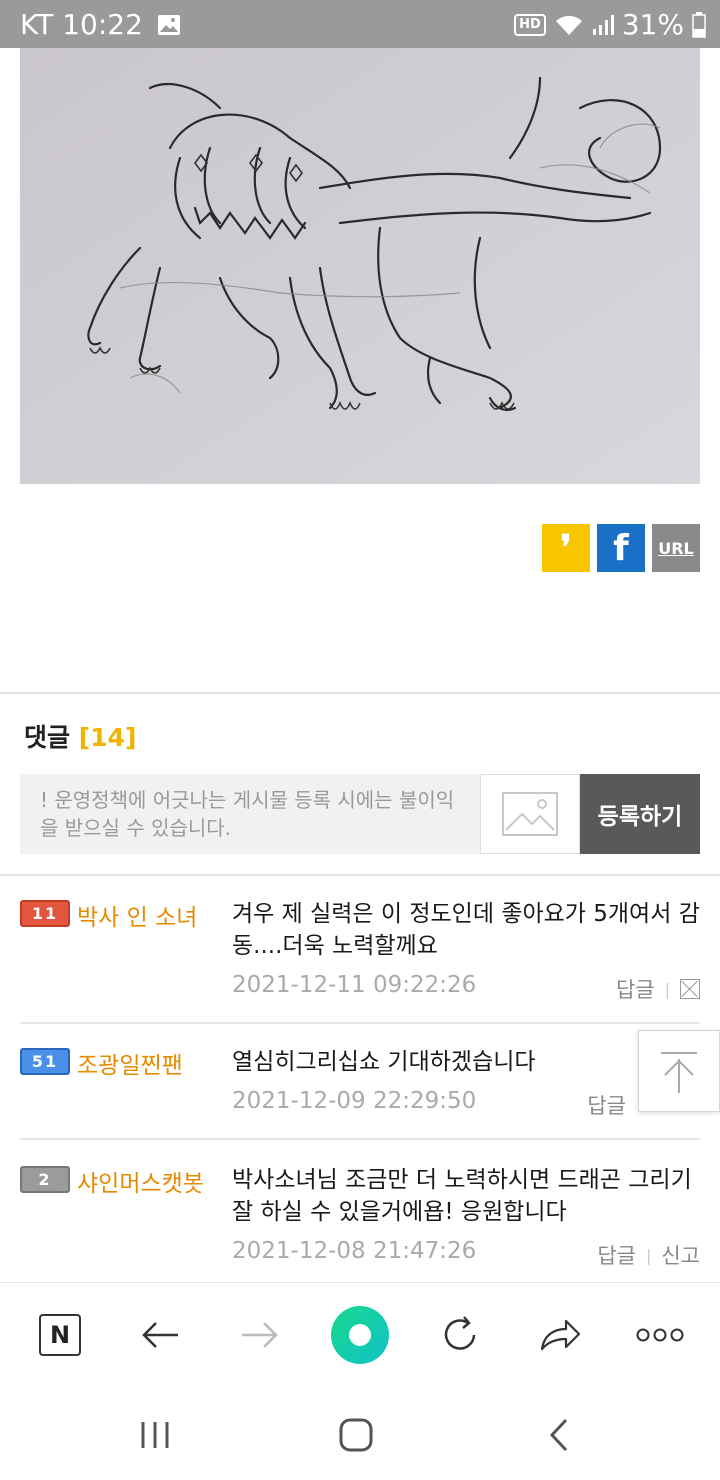  I want to click on comment-input: ! 운영정책에 어긋나는 게시물 등록 시에는 불이익을 받으실 수 있습니다., so click(250, 814).